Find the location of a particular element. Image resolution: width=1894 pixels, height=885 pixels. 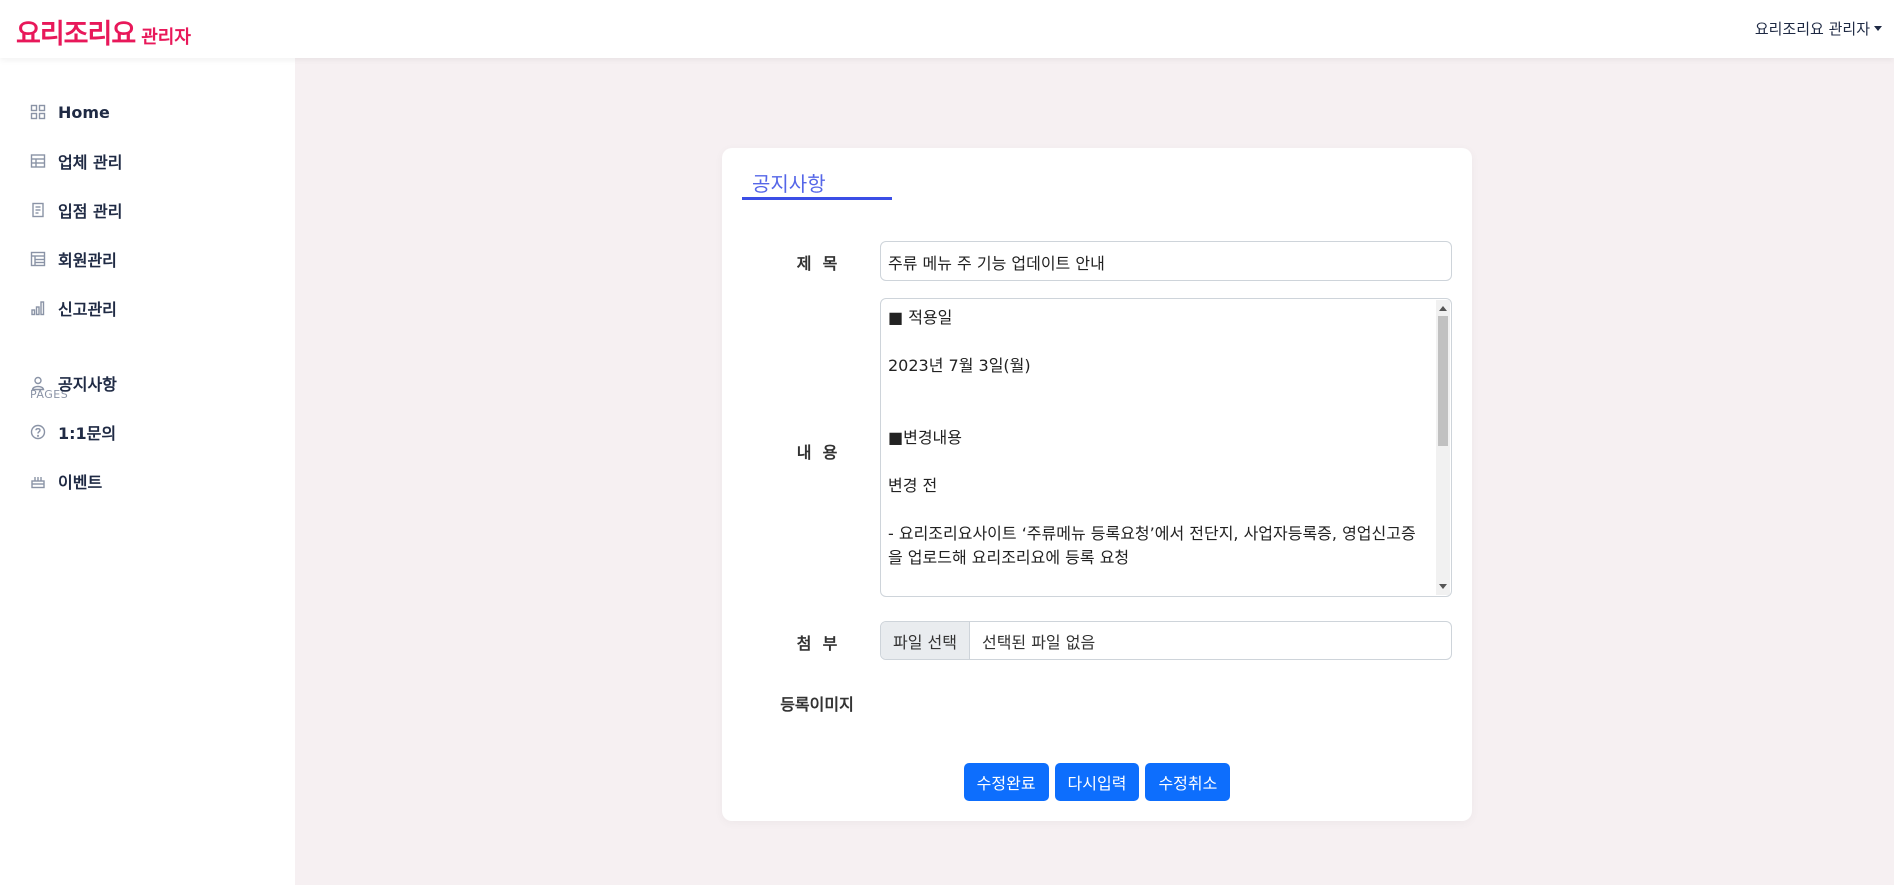

top-navbar: 요리조리요 관리자 요리조리요 관리자 is located at coordinates (947, 29).